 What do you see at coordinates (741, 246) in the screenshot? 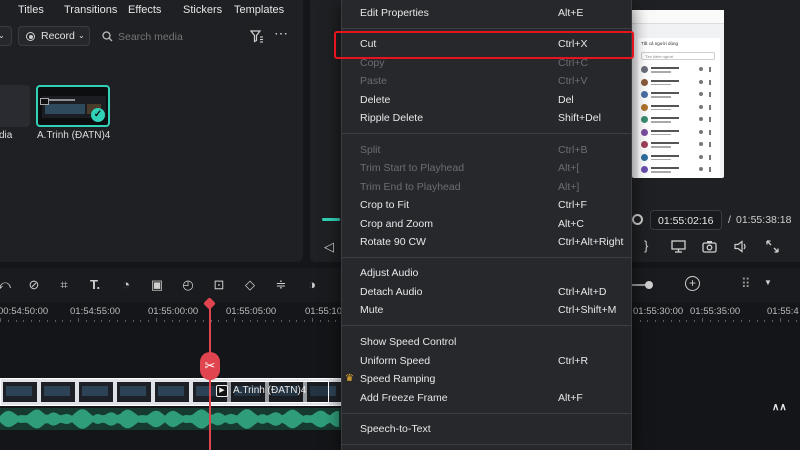
I see `volume-icon` at bounding box center [741, 246].